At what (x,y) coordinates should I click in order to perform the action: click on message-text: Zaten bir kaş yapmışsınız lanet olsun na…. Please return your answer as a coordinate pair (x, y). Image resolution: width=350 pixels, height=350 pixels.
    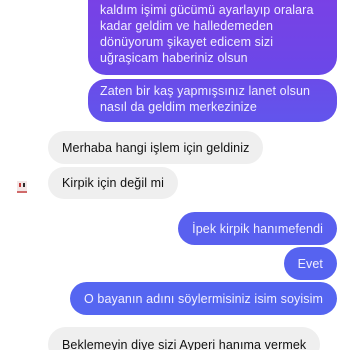
    Looking at the image, I should click on (205, 99).